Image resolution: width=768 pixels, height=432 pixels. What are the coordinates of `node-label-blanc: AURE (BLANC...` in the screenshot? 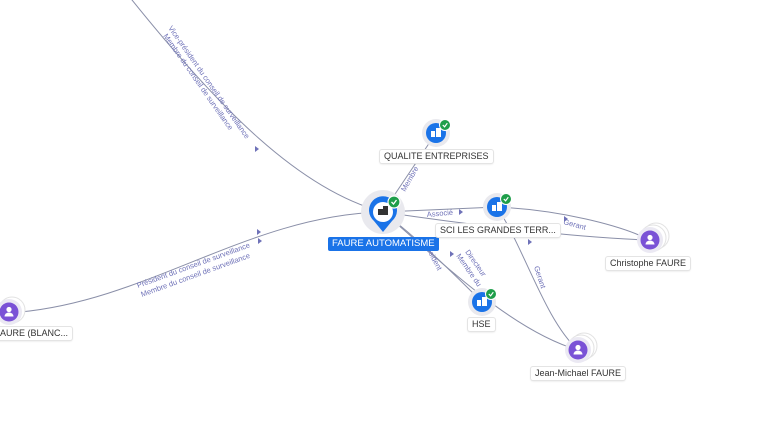 It's located at (36, 333).